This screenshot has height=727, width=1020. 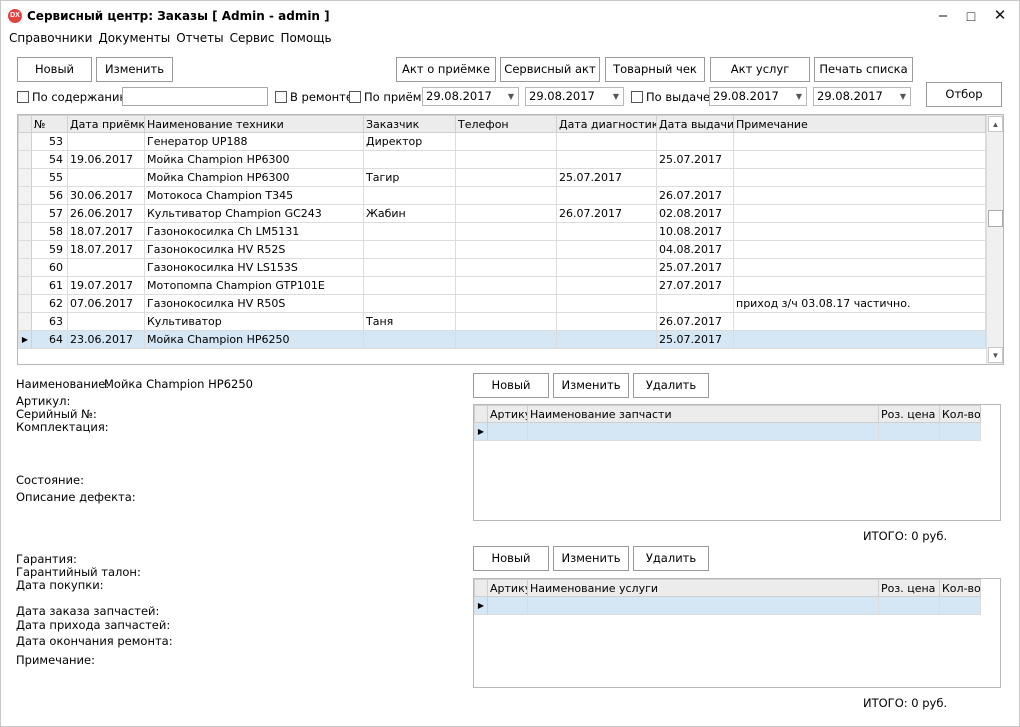 I want to click on orders-column-header: Дата выдачи, so click(x=695, y=124).